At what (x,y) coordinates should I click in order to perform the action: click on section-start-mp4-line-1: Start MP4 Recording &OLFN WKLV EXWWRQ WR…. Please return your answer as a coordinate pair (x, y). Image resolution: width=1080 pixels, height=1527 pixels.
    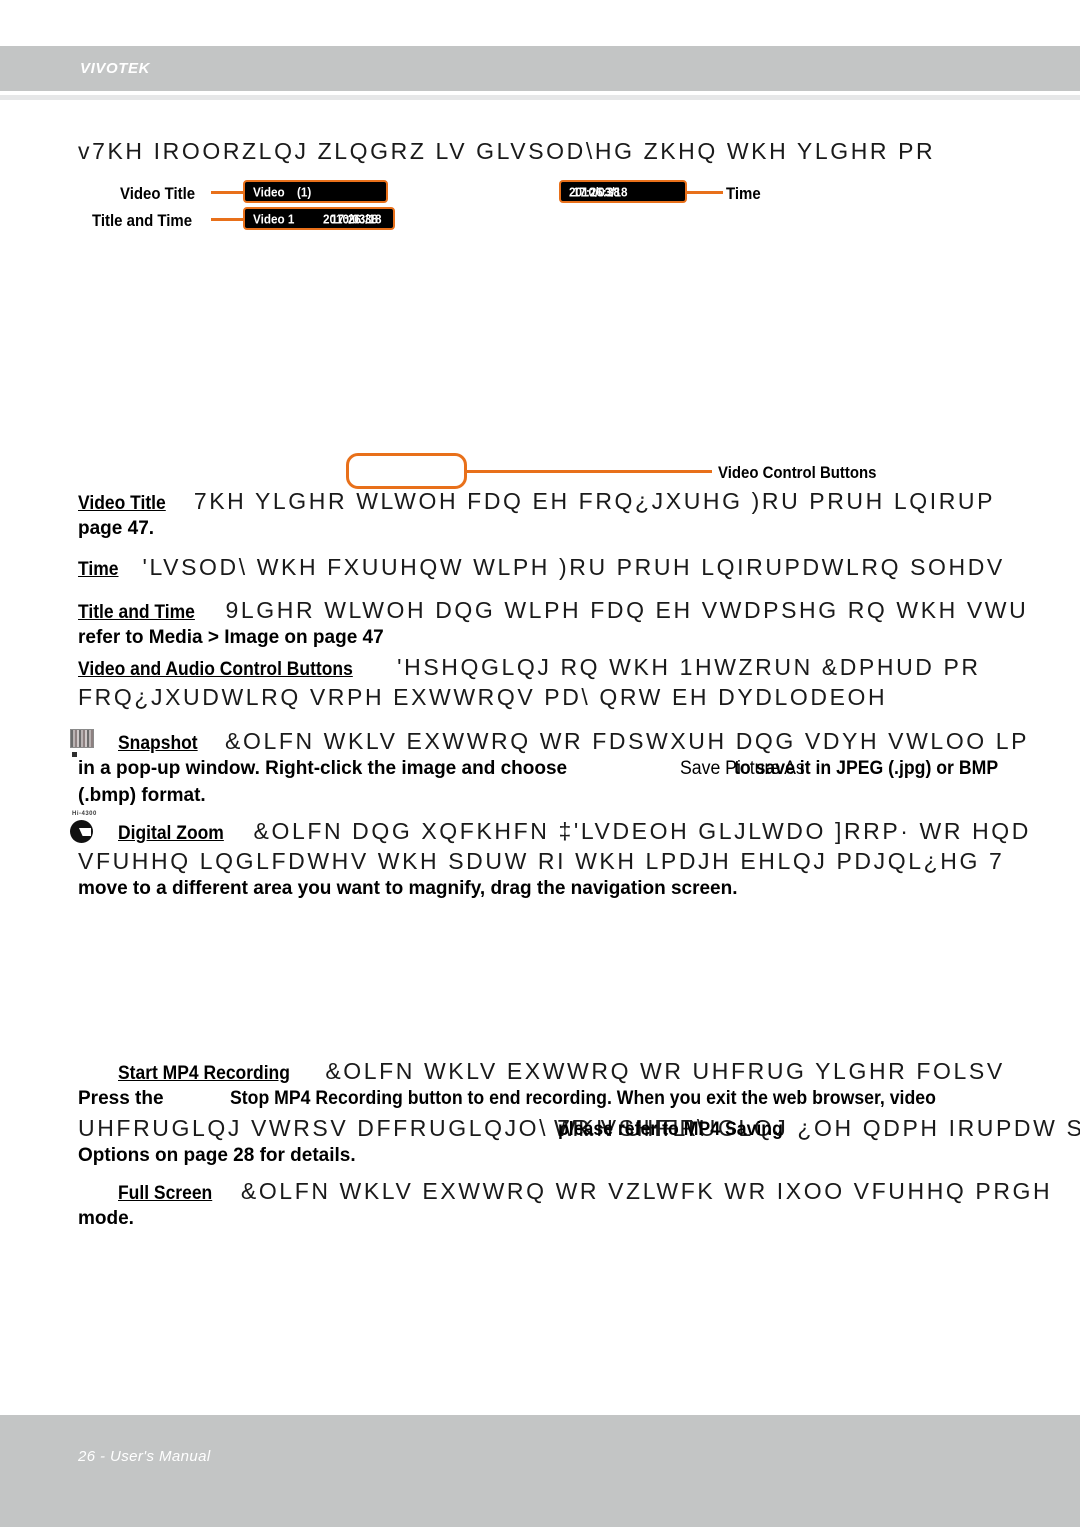
    Looking at the image, I should click on (579, 1073).